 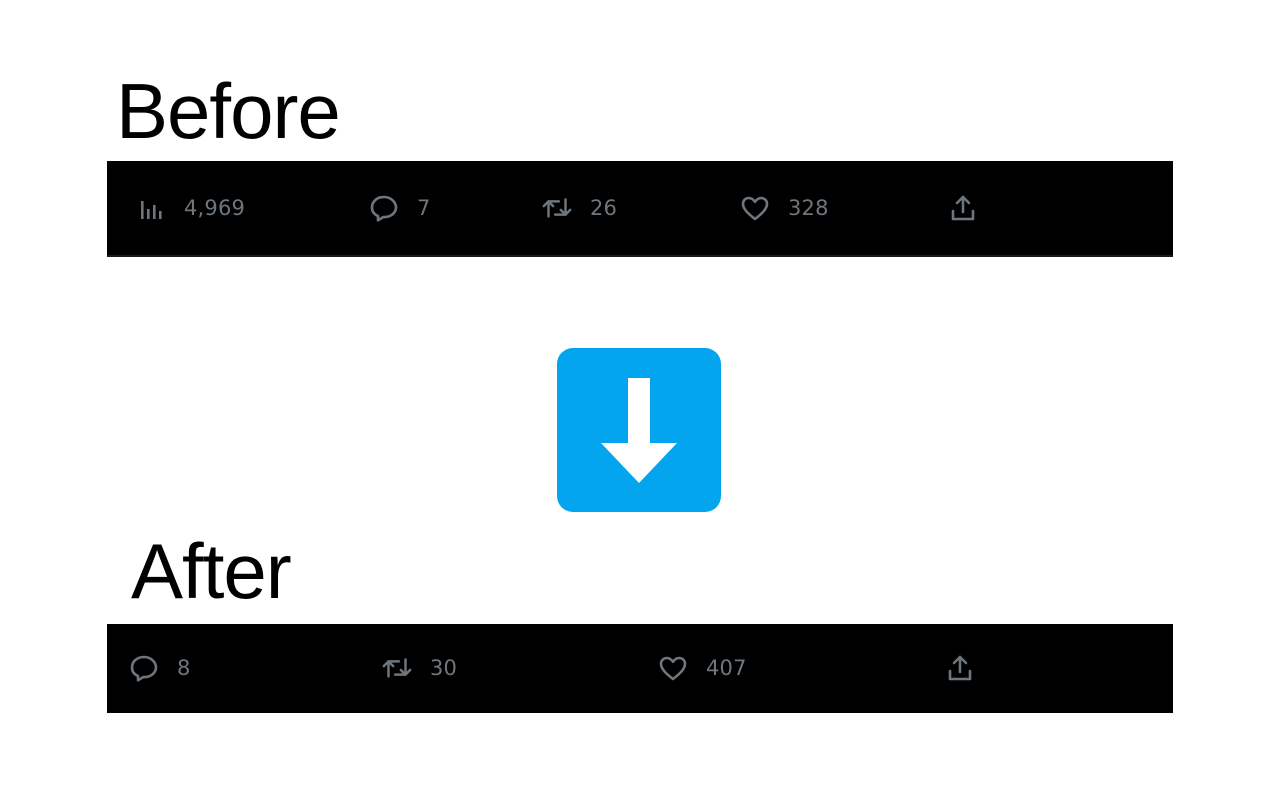 I want to click on like-button: 328, so click(x=783, y=208).